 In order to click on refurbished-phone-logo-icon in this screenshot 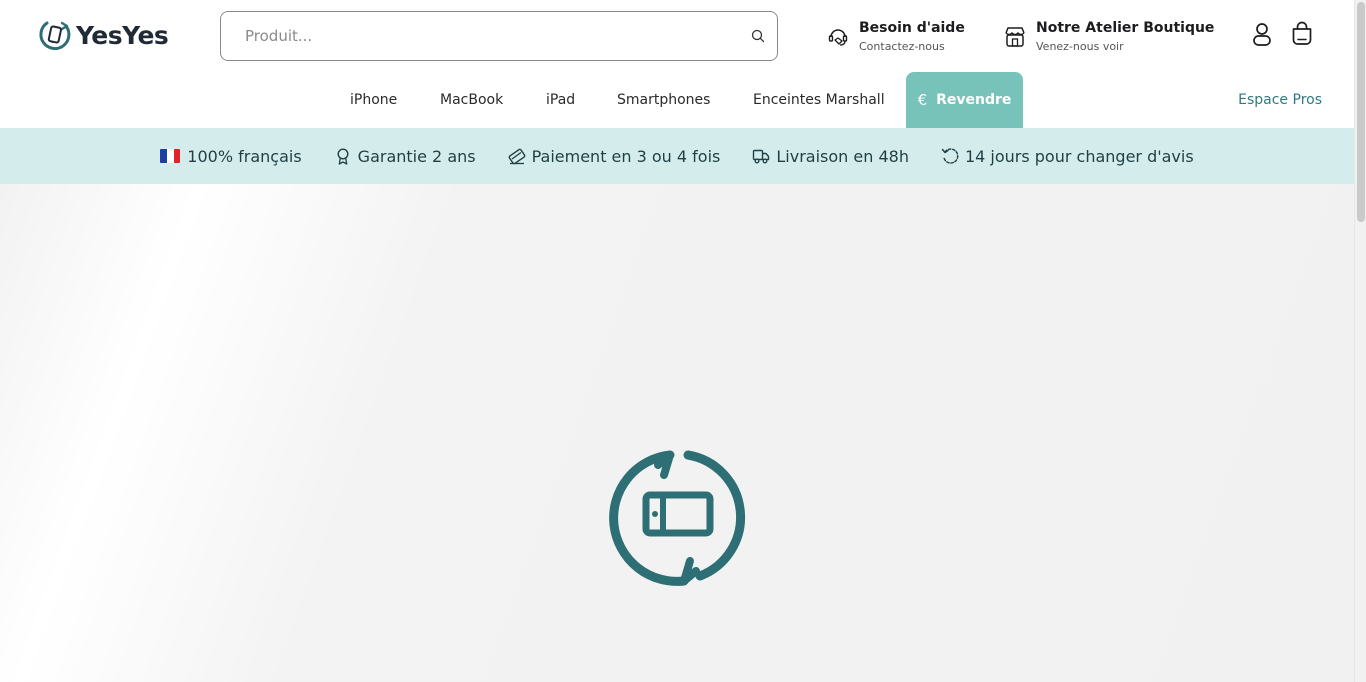, I will do `click(55, 36)`.